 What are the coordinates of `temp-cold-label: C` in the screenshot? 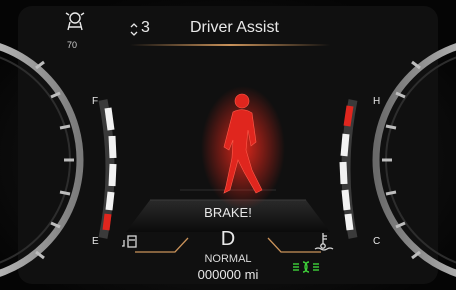 It's located at (377, 241).